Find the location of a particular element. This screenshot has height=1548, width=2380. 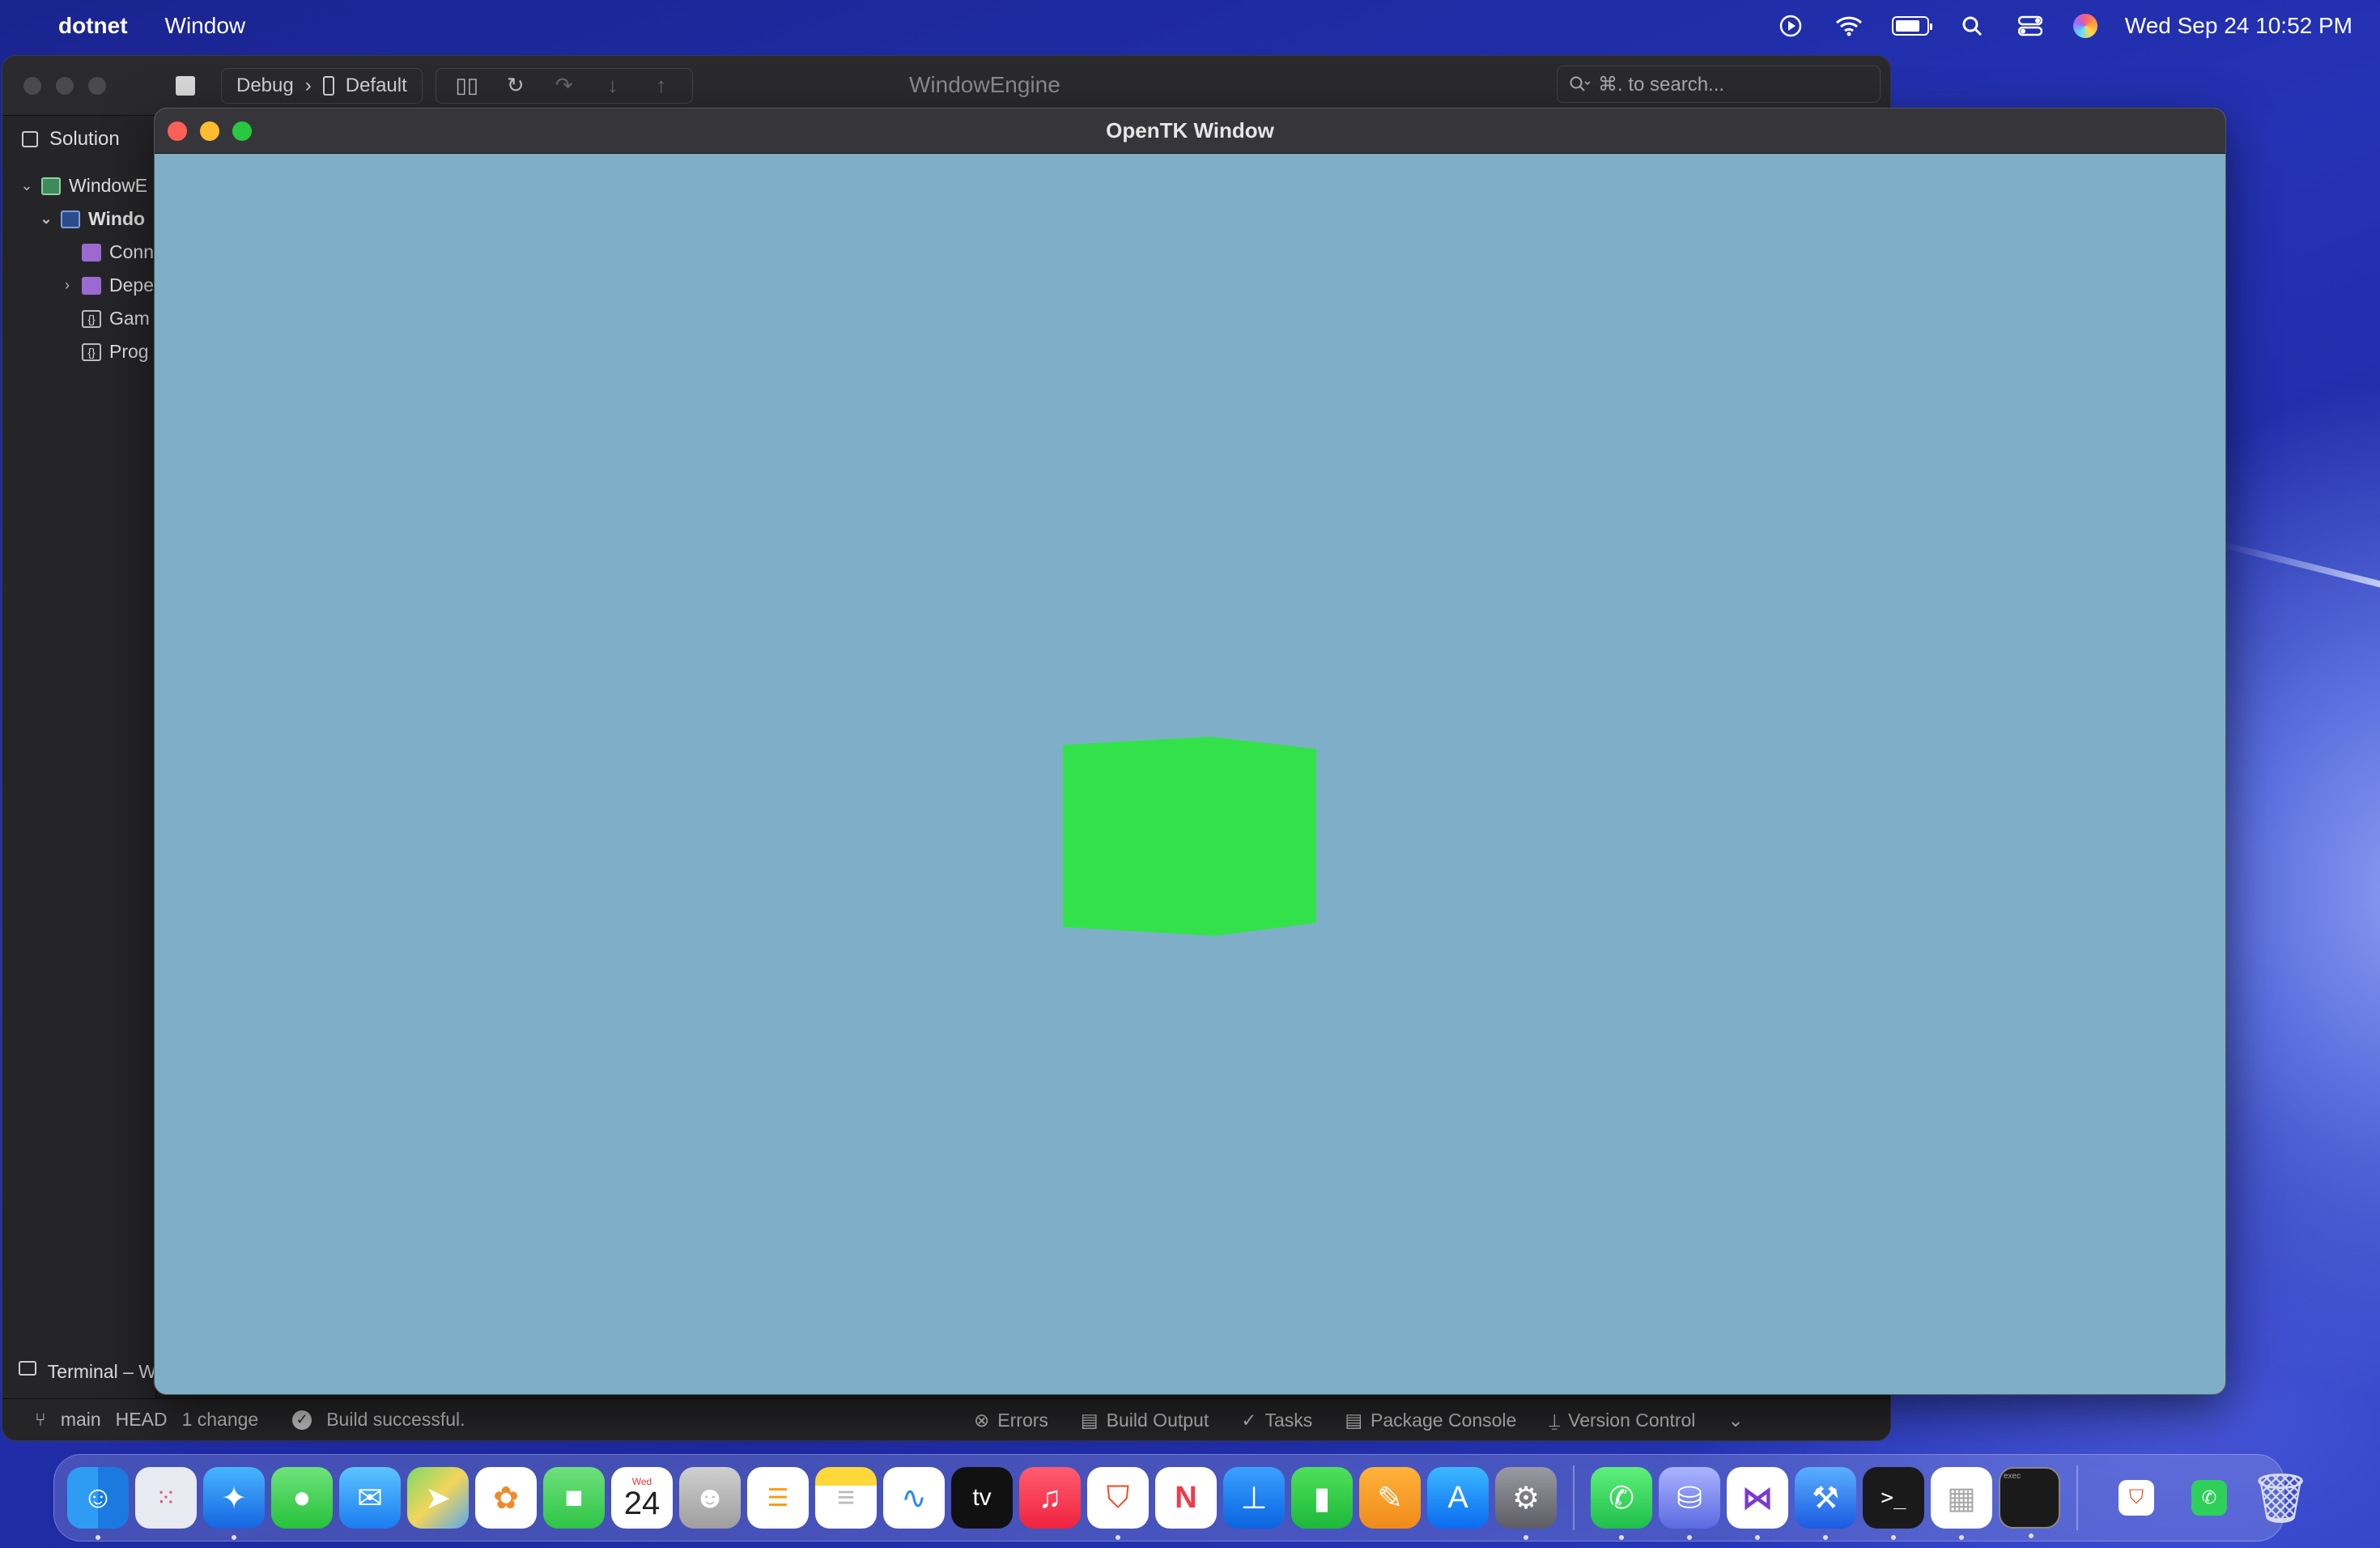

device-icon is located at coordinates (328, 85).